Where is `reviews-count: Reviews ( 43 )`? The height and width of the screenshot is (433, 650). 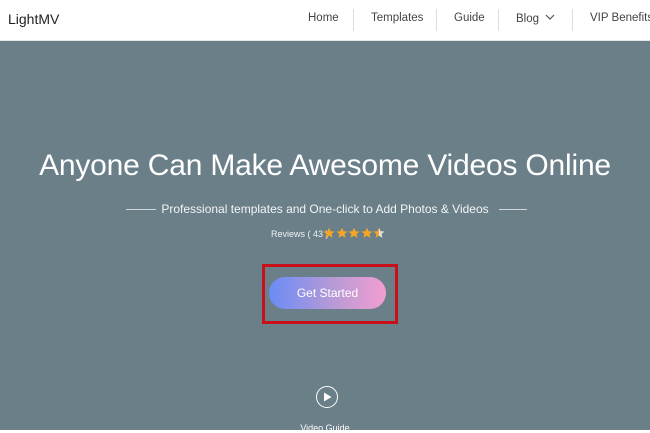 reviews-count: Reviews ( 43 ) is located at coordinates (300, 234).